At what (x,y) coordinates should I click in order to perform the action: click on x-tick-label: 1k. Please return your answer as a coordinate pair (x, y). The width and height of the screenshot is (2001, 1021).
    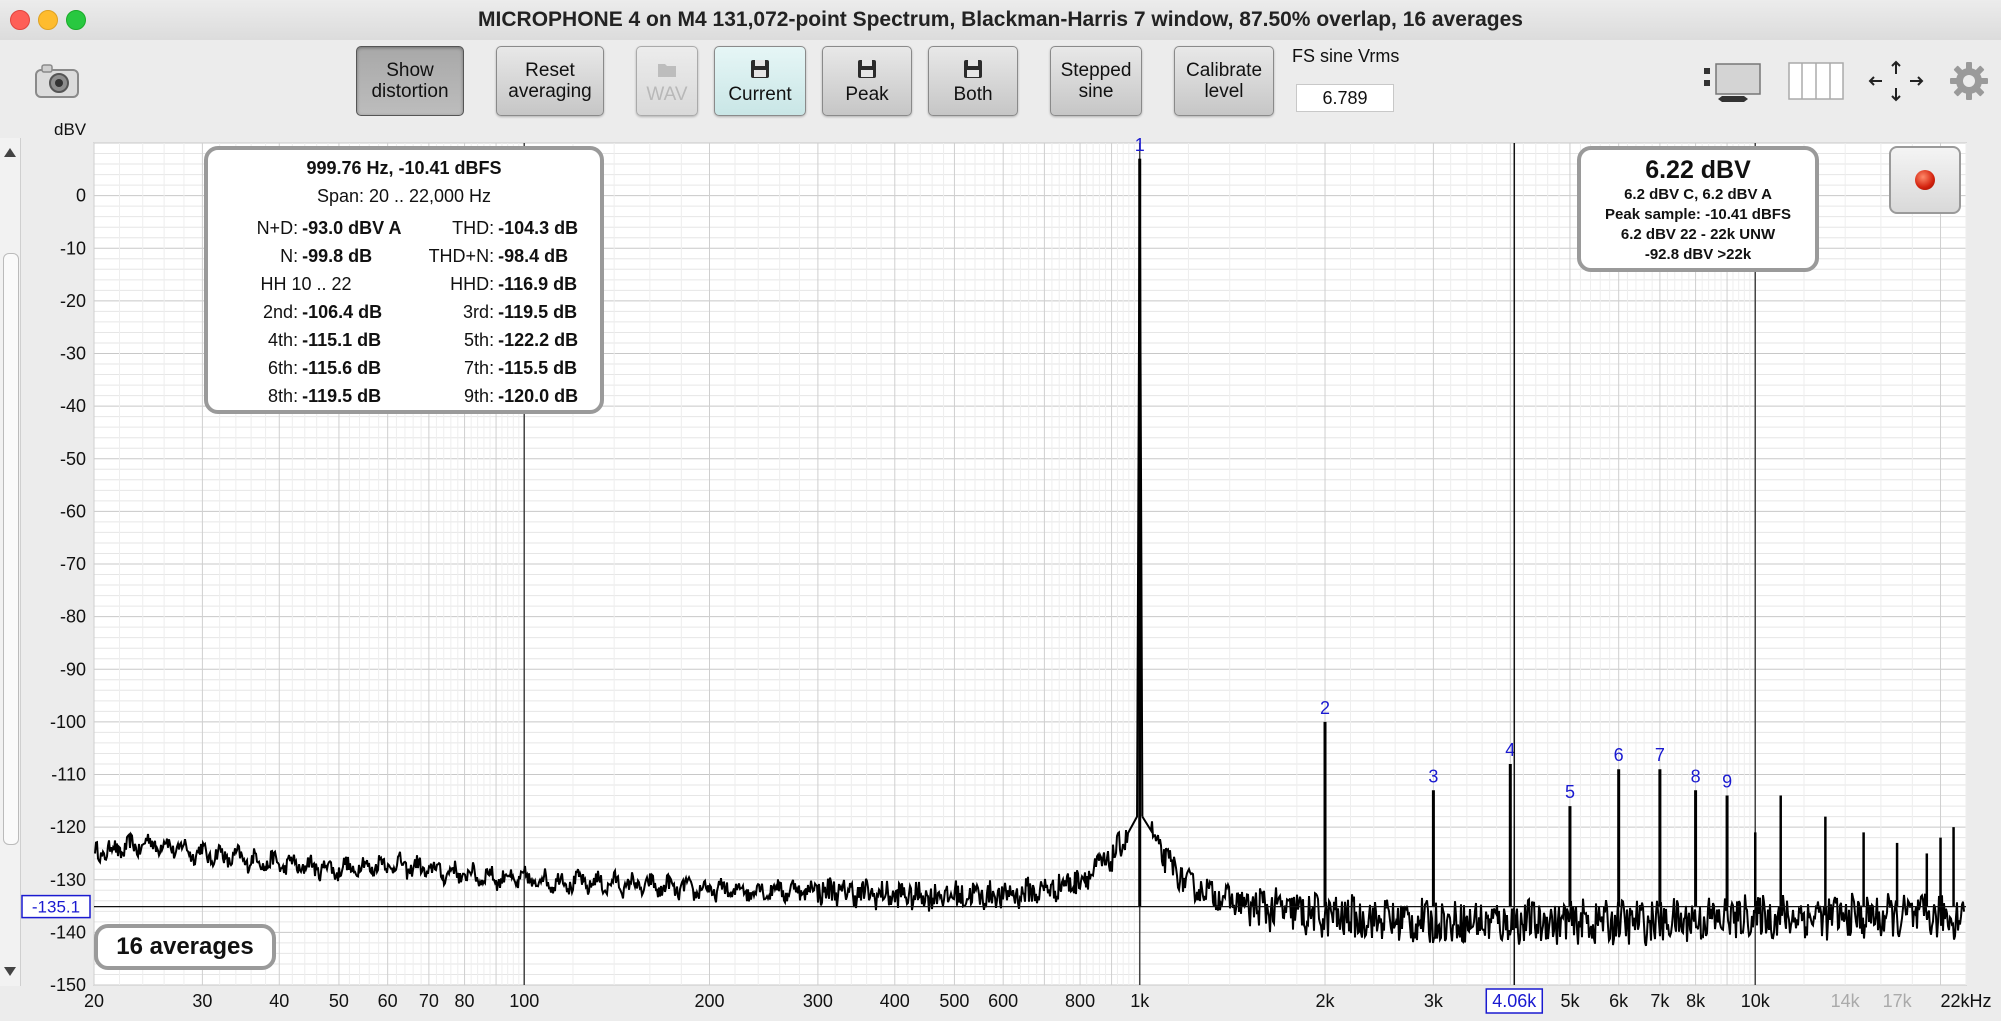
    Looking at the image, I should click on (1140, 1001).